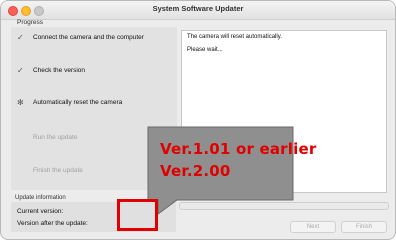 Image resolution: width=396 pixels, height=240 pixels. I want to click on callout-balloon, so click(220, 170).